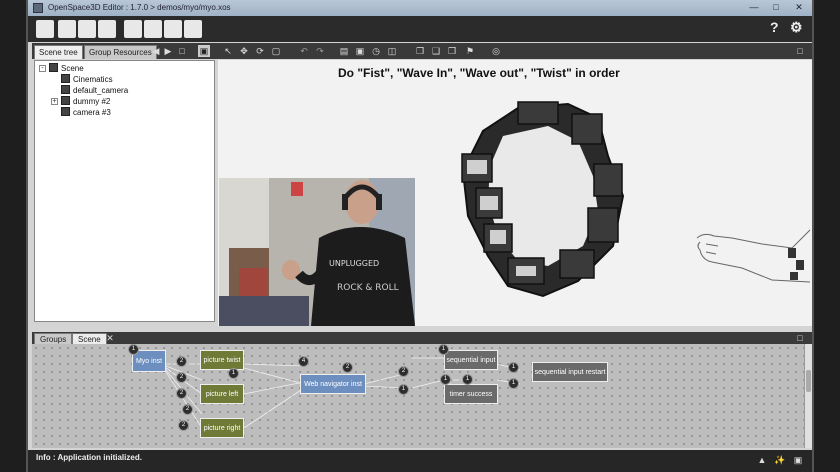 This screenshot has height=472, width=840. Describe the element at coordinates (153, 29) in the screenshot. I see `table-icon` at that location.